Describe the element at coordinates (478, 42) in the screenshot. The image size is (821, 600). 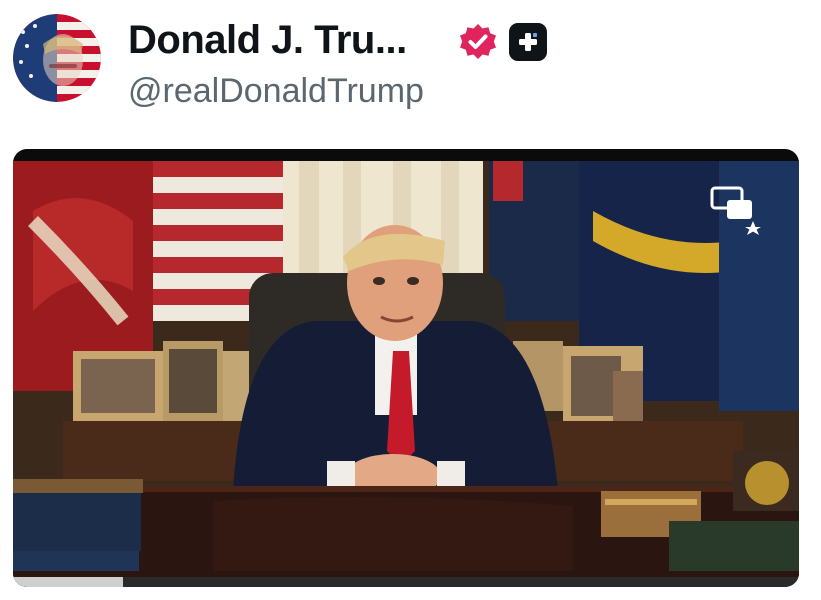
I see `verified-badge-icon` at that location.